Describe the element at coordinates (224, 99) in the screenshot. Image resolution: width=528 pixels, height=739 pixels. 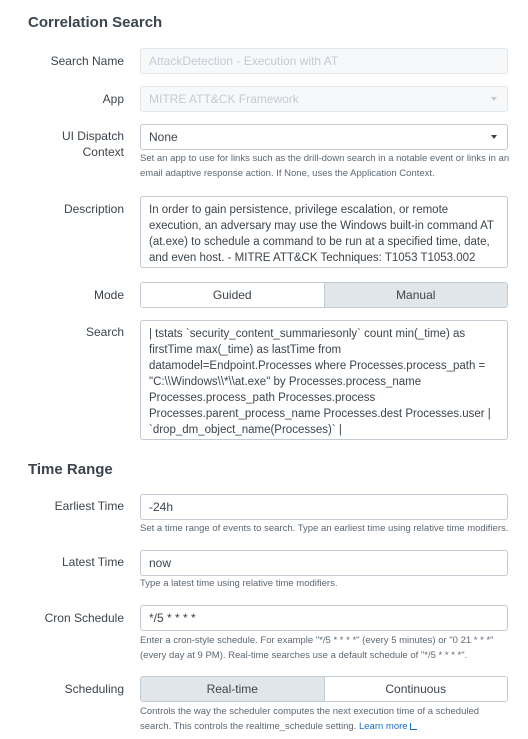
I see `app-select-value: MITRE ATT&CK Framework` at that location.